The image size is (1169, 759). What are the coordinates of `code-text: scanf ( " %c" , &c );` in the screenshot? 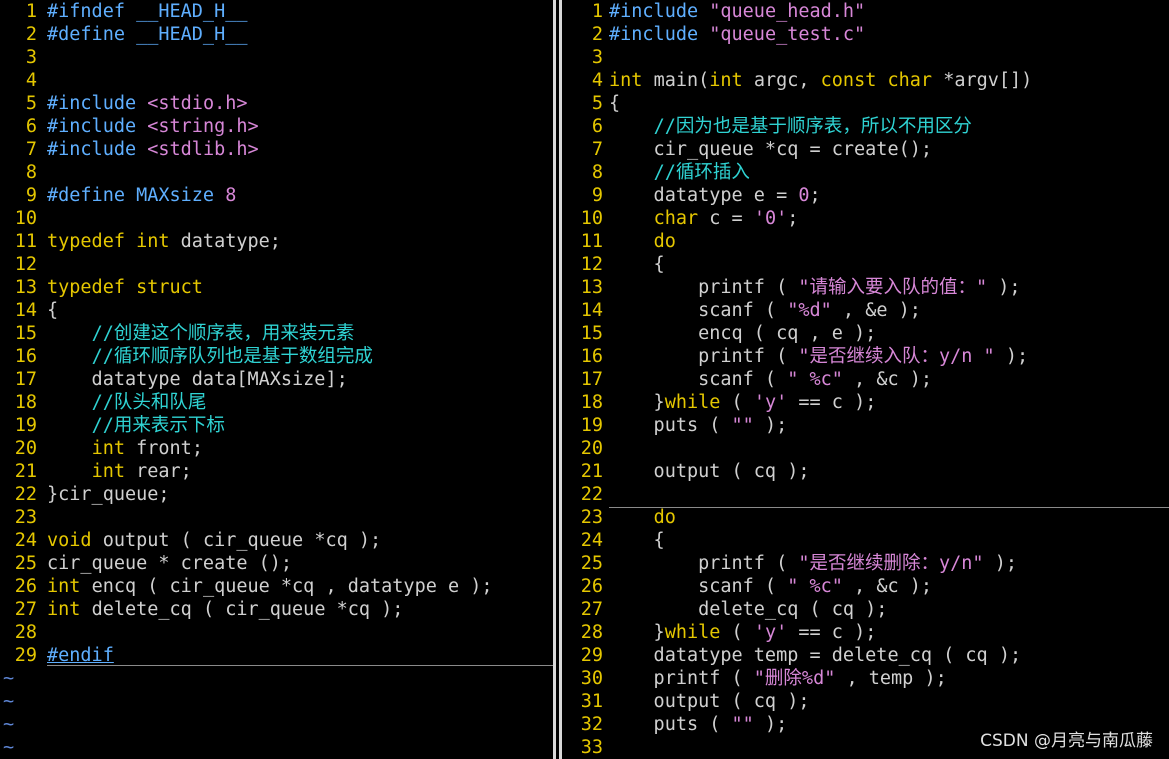 It's located at (770, 586).